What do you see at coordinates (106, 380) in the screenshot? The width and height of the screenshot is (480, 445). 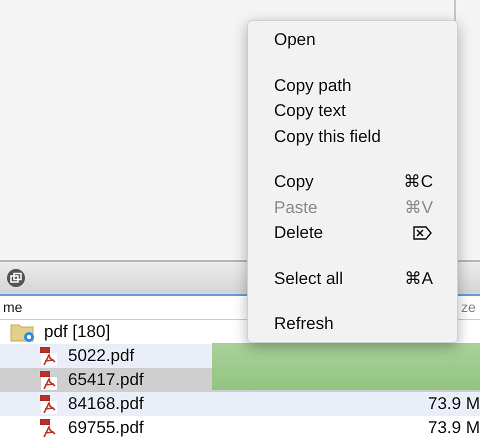 I see `file-name: 65417.pdf` at bounding box center [106, 380].